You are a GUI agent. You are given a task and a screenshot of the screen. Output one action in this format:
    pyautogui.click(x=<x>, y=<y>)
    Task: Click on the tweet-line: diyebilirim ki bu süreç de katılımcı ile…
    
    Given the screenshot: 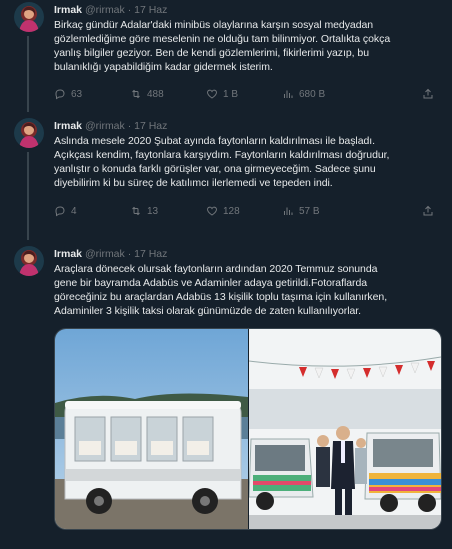 What is the action you would take?
    pyautogui.click(x=193, y=183)
    